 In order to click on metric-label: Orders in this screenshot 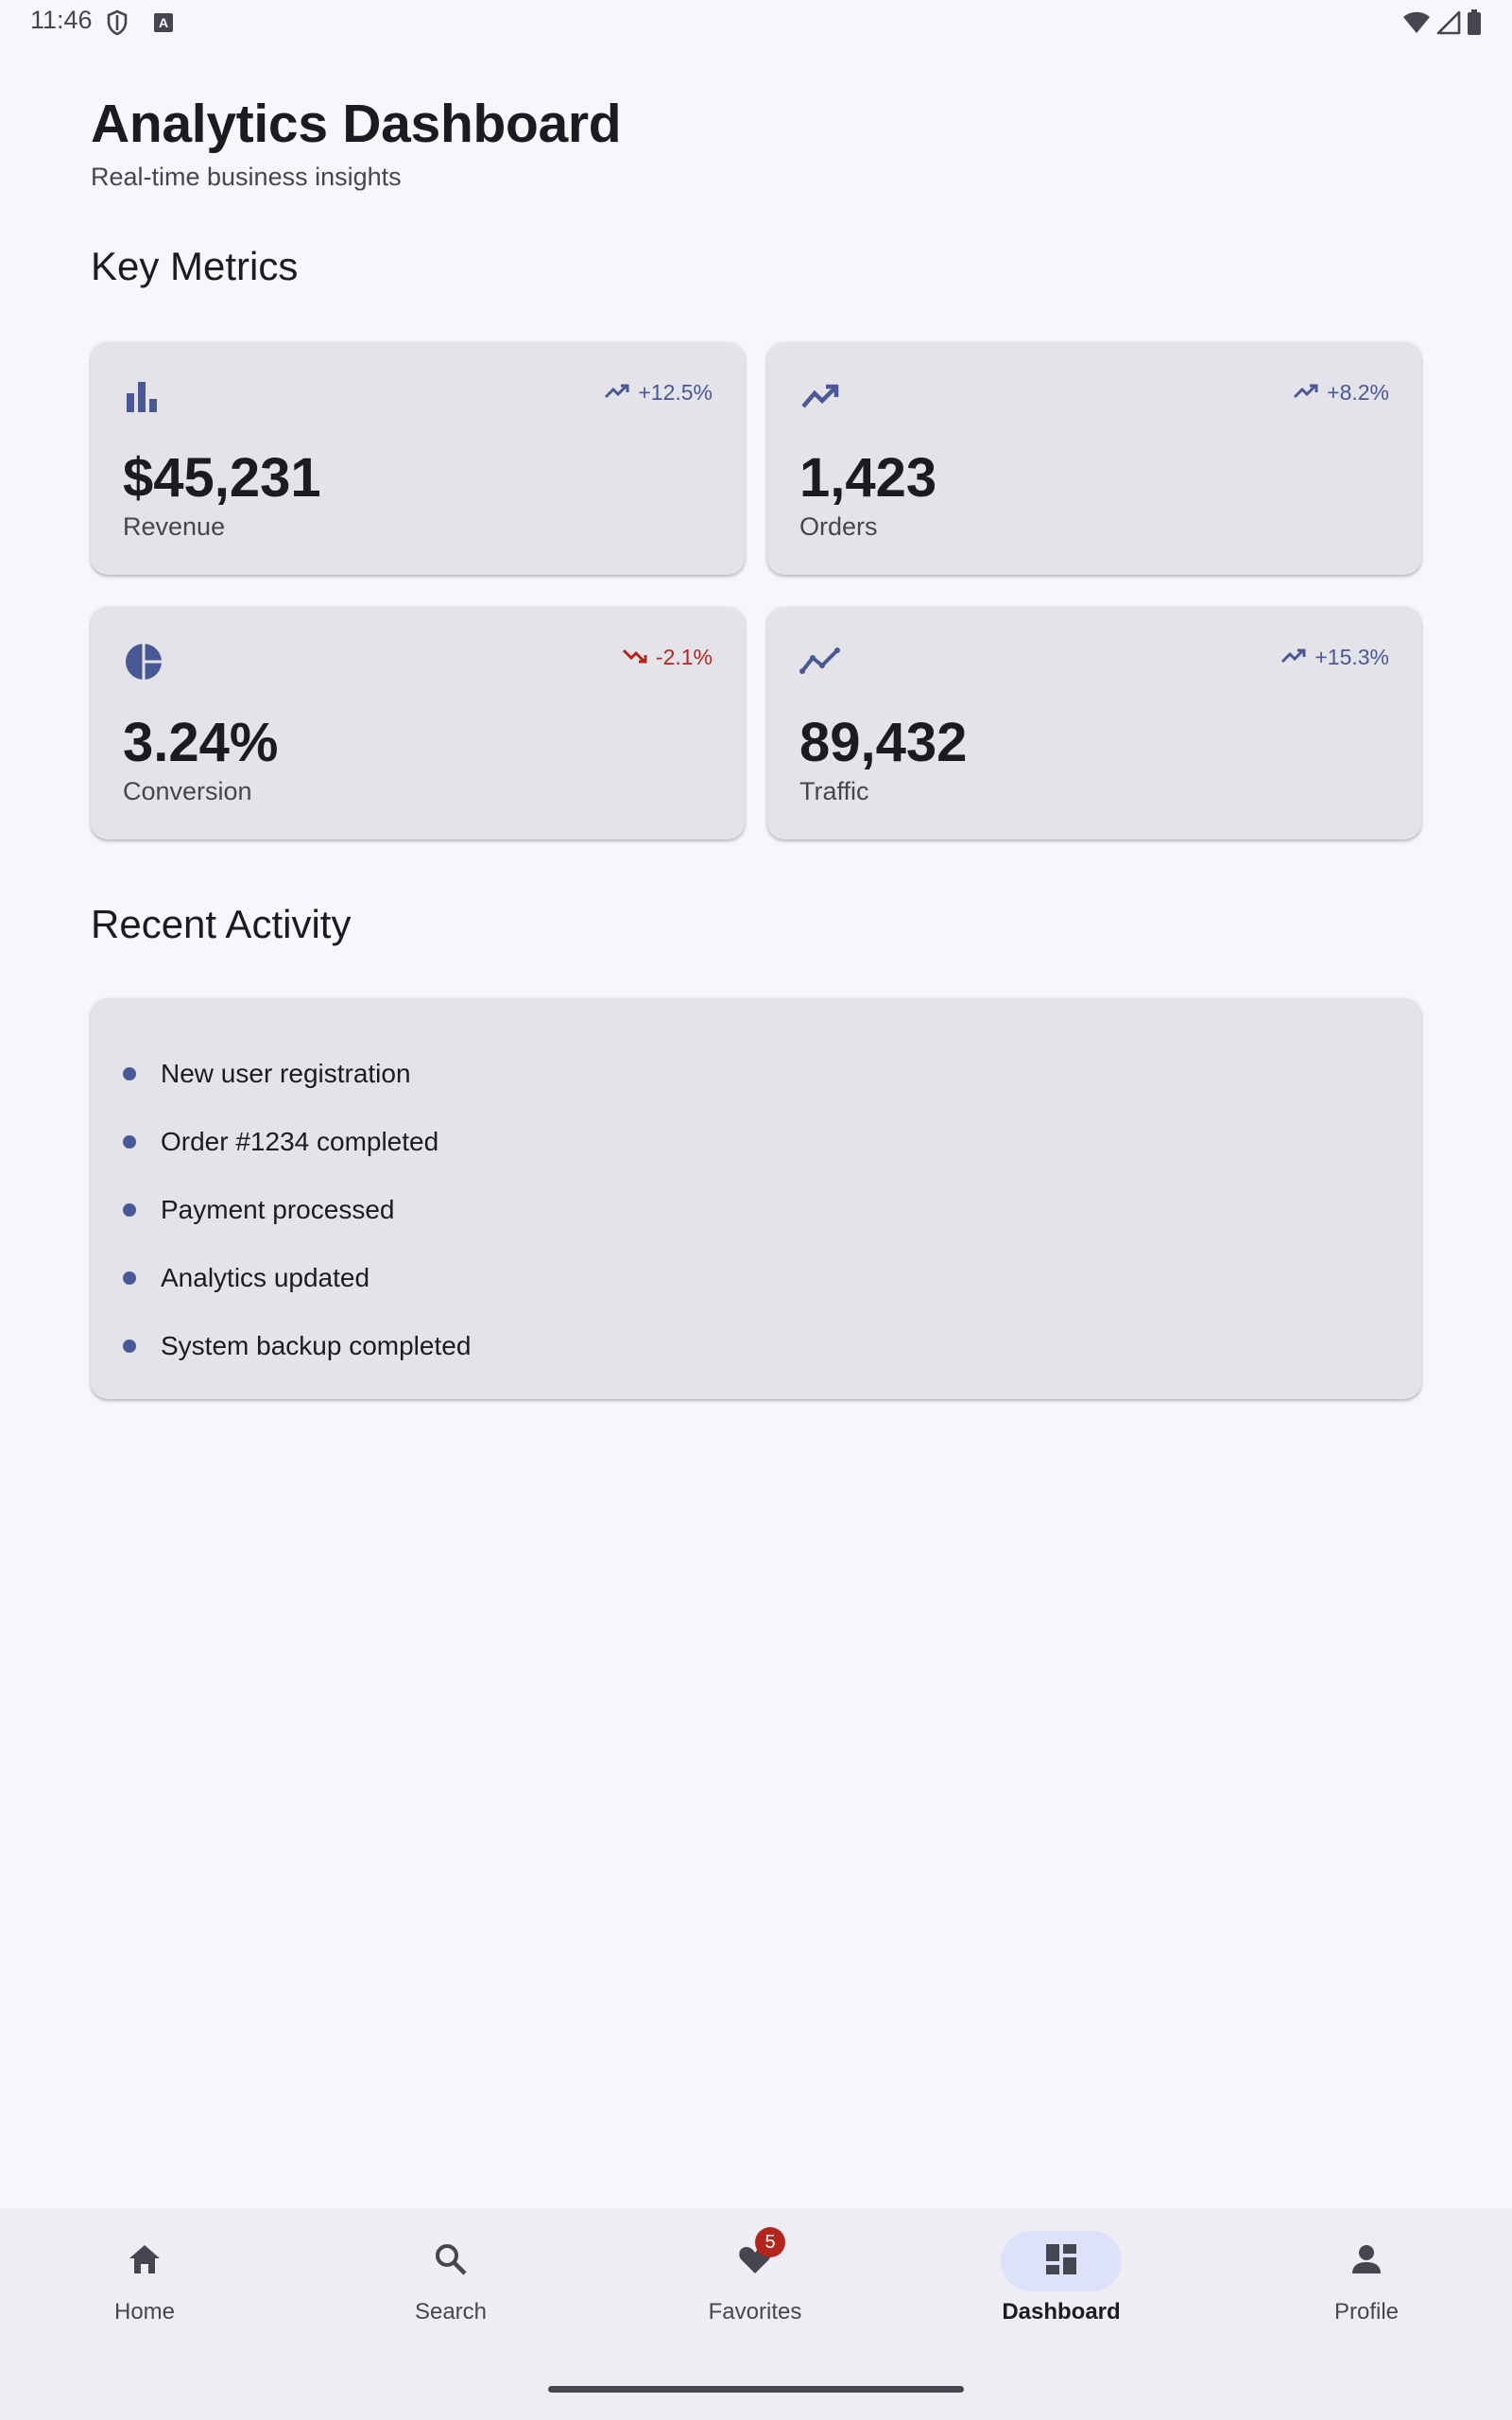, I will do `click(838, 526)`.